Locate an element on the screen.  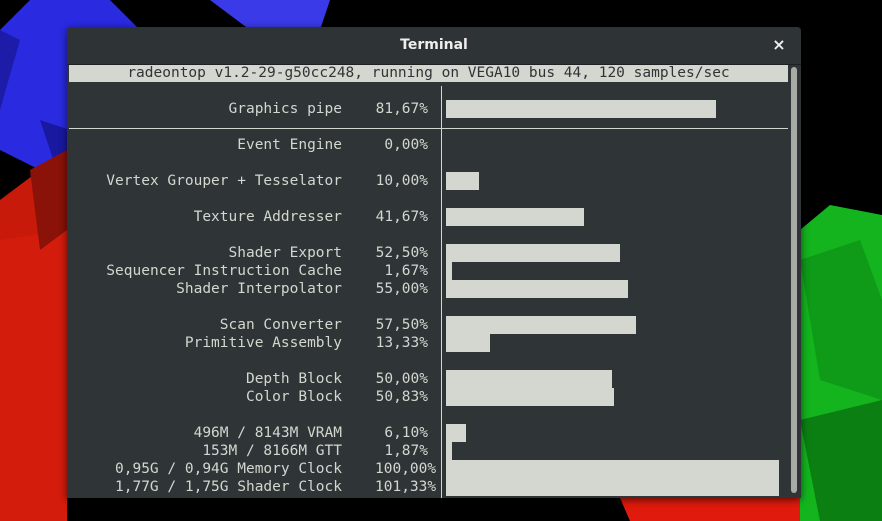
stat-label: Vertex Grouper + Tesselator is located at coordinates (224, 181).